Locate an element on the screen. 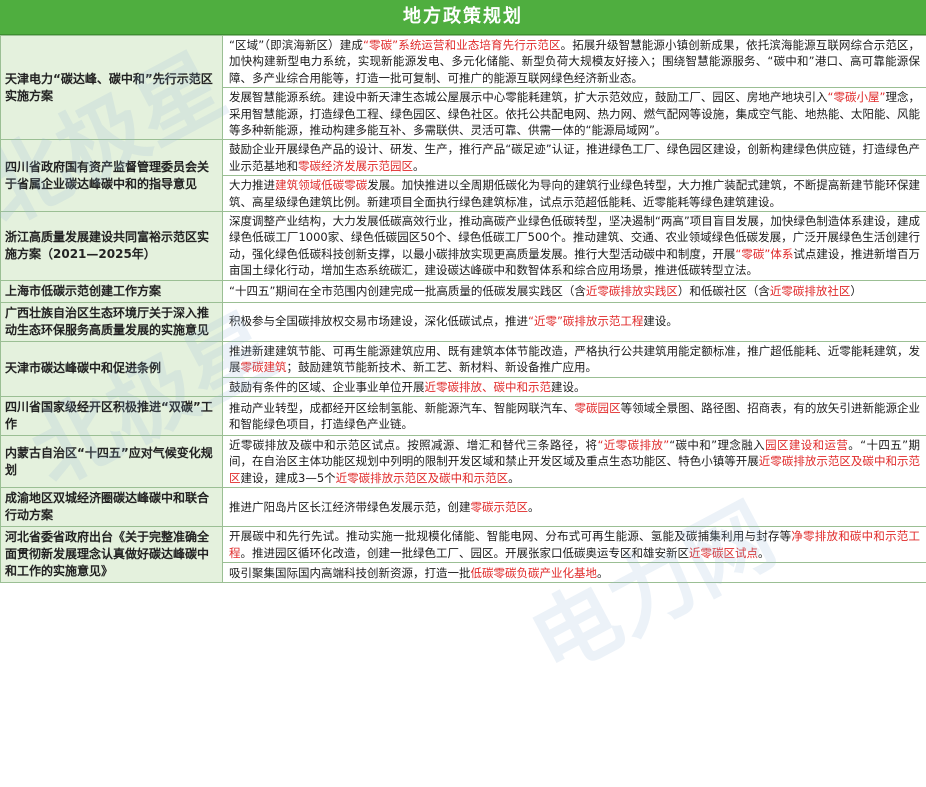 The width and height of the screenshot is (926, 787). highlighted-text: 零碳建筑 is located at coordinates (263, 367).